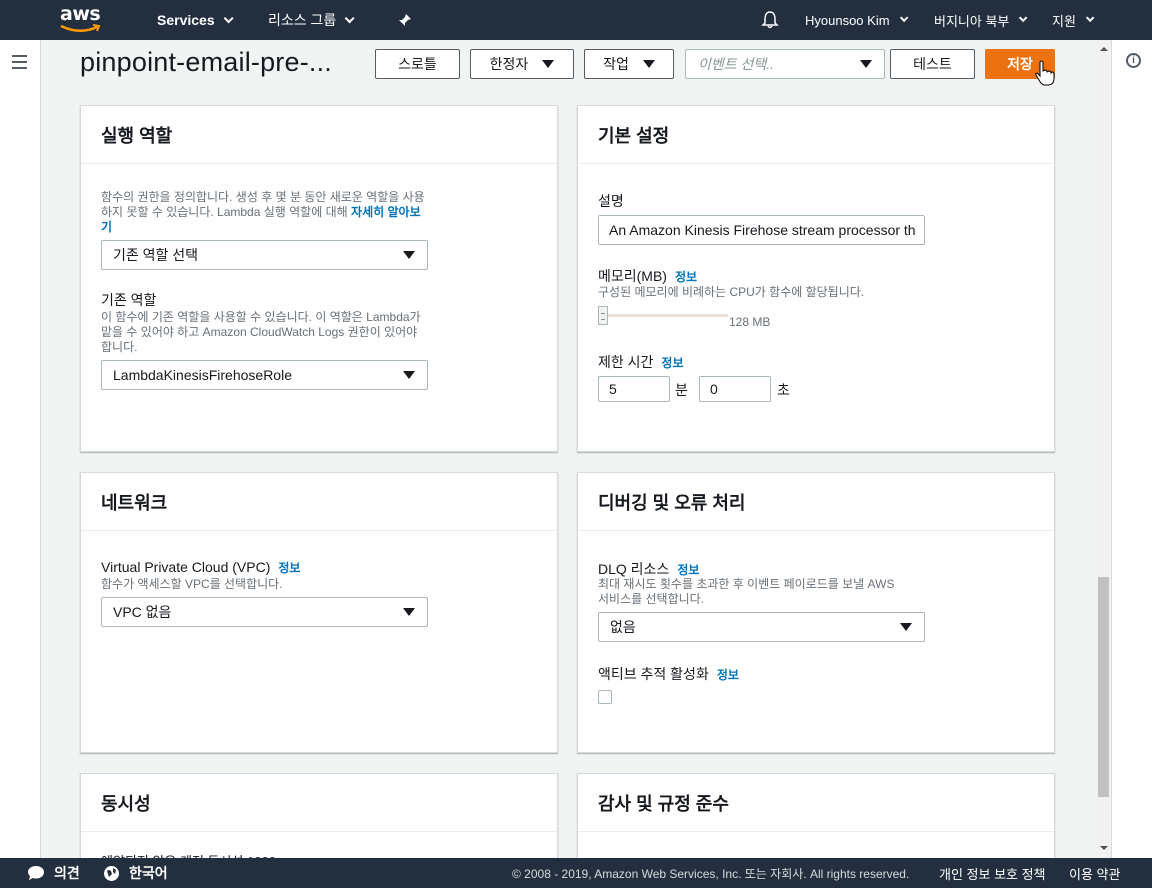 The width and height of the screenshot is (1152, 888). I want to click on basic-settings-title: 기본 설정, so click(816, 135).